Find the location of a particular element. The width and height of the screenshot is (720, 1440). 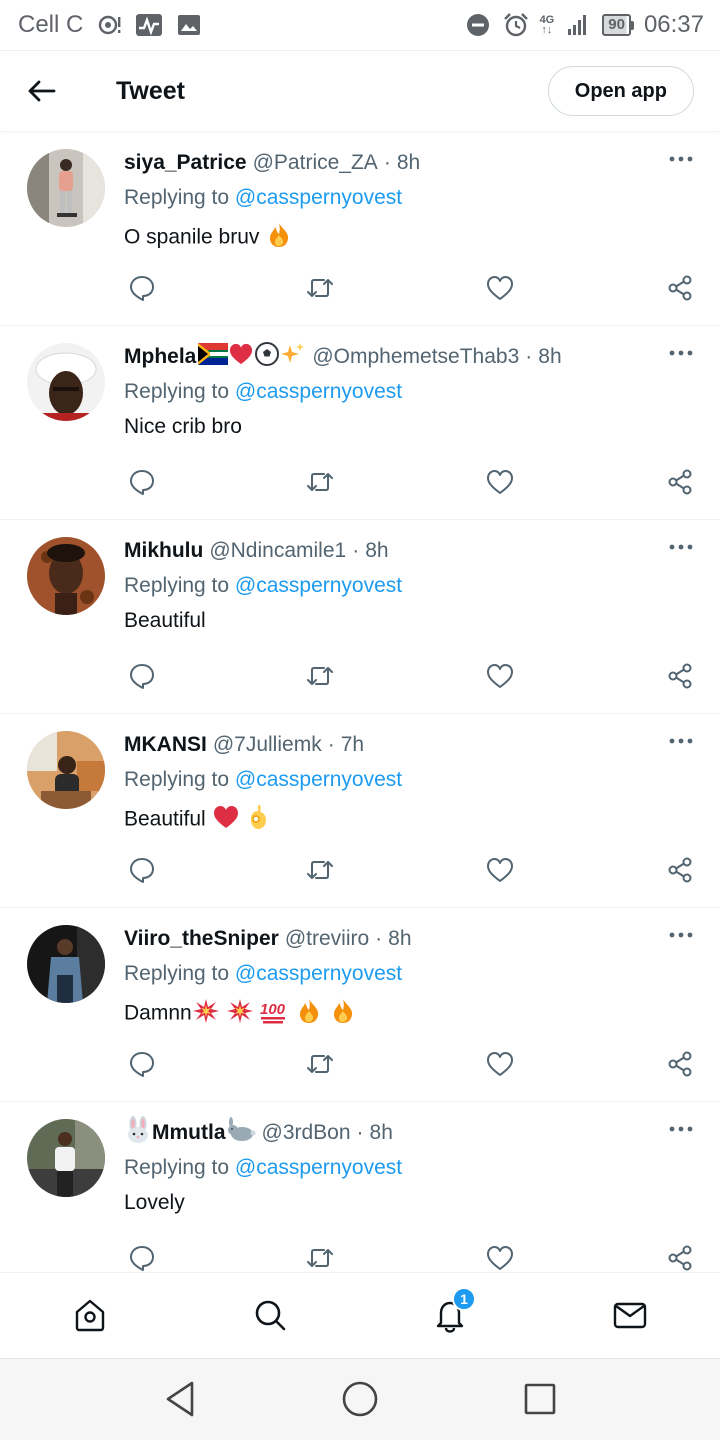

tweet-text: Nice crib bro is located at coordinates (183, 426).